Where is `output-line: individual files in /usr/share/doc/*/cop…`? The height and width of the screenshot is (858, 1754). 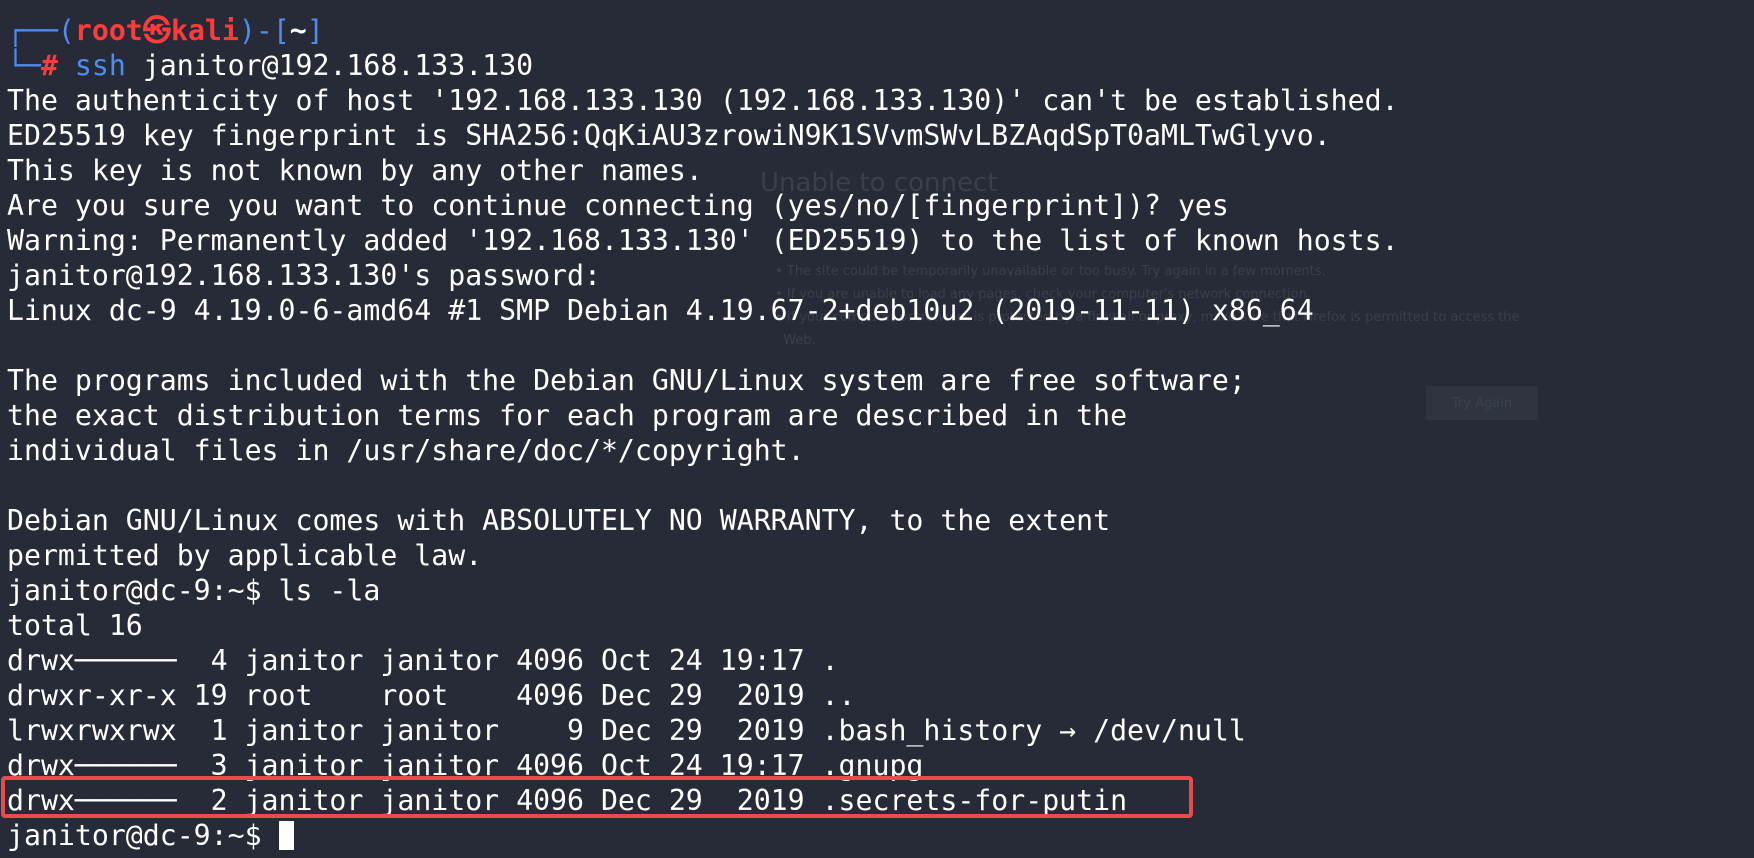
output-line: individual files in /usr/share/doc/*/cop… is located at coordinates (406, 450).